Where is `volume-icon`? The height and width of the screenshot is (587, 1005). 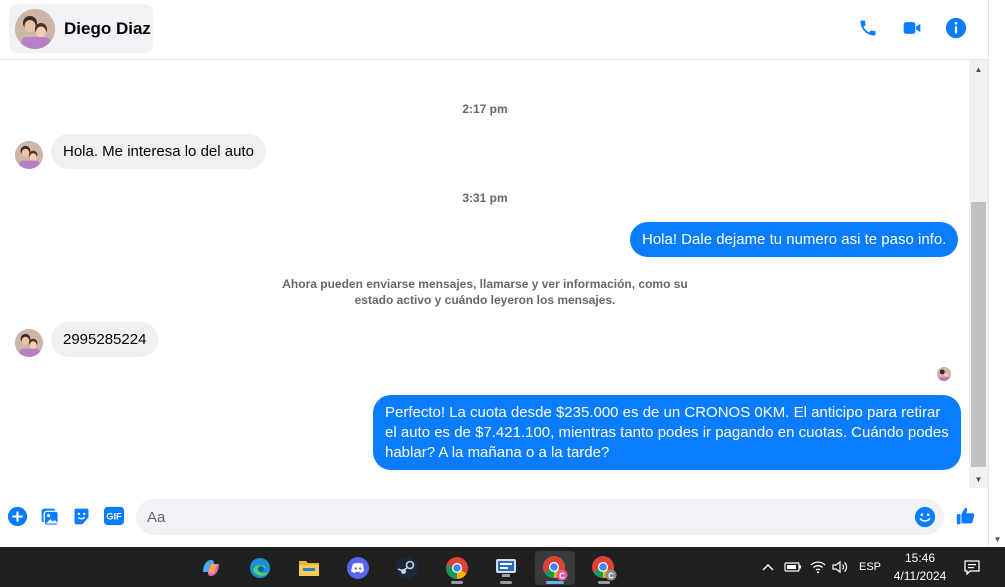 volume-icon is located at coordinates (840, 567).